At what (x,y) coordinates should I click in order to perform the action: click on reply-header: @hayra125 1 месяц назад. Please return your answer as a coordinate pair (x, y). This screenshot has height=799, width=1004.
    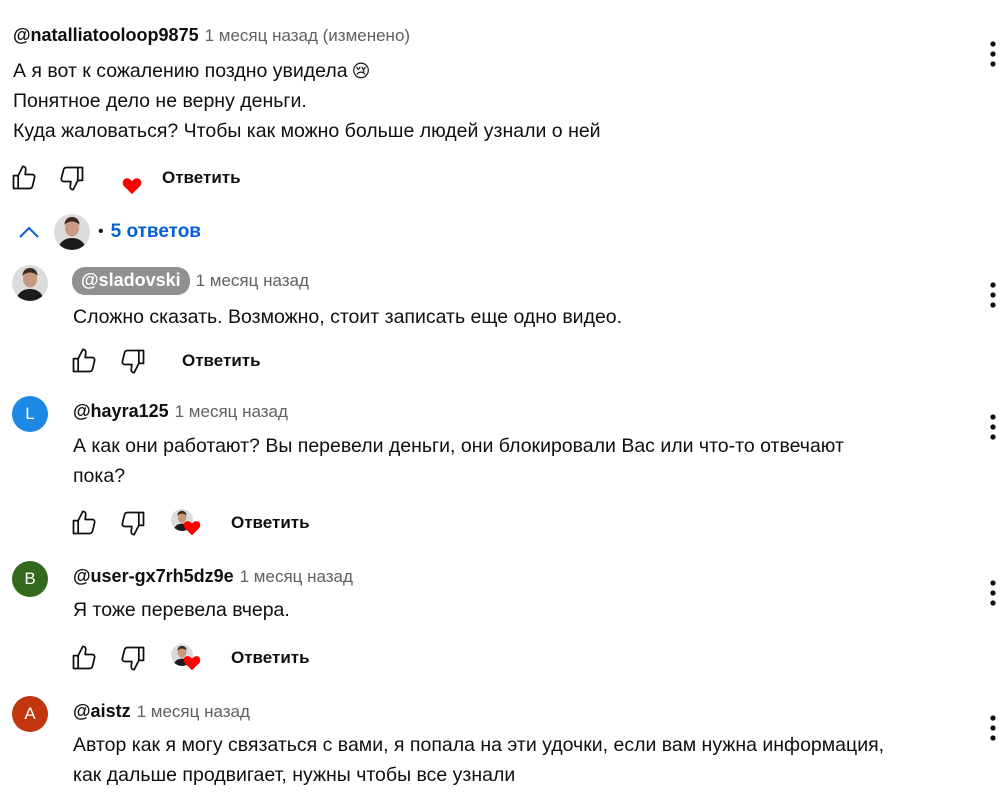
    Looking at the image, I should click on (180, 411).